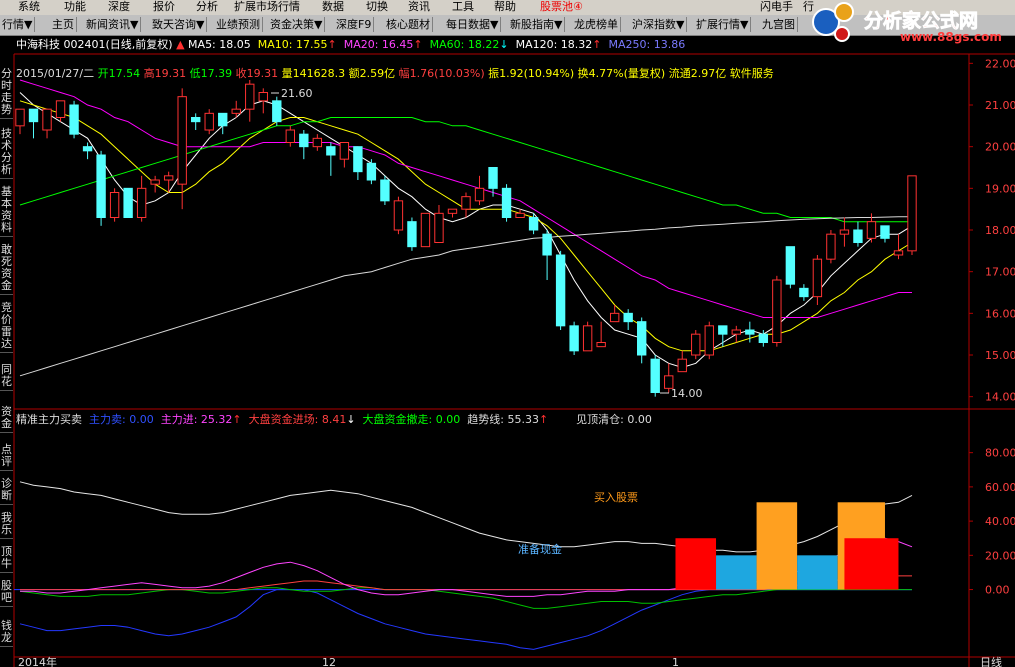 This screenshot has height=667, width=1015. What do you see at coordinates (196, 419) in the screenshot?
I see `indicator-main-buy: 主力进: 25.32` at bounding box center [196, 419].